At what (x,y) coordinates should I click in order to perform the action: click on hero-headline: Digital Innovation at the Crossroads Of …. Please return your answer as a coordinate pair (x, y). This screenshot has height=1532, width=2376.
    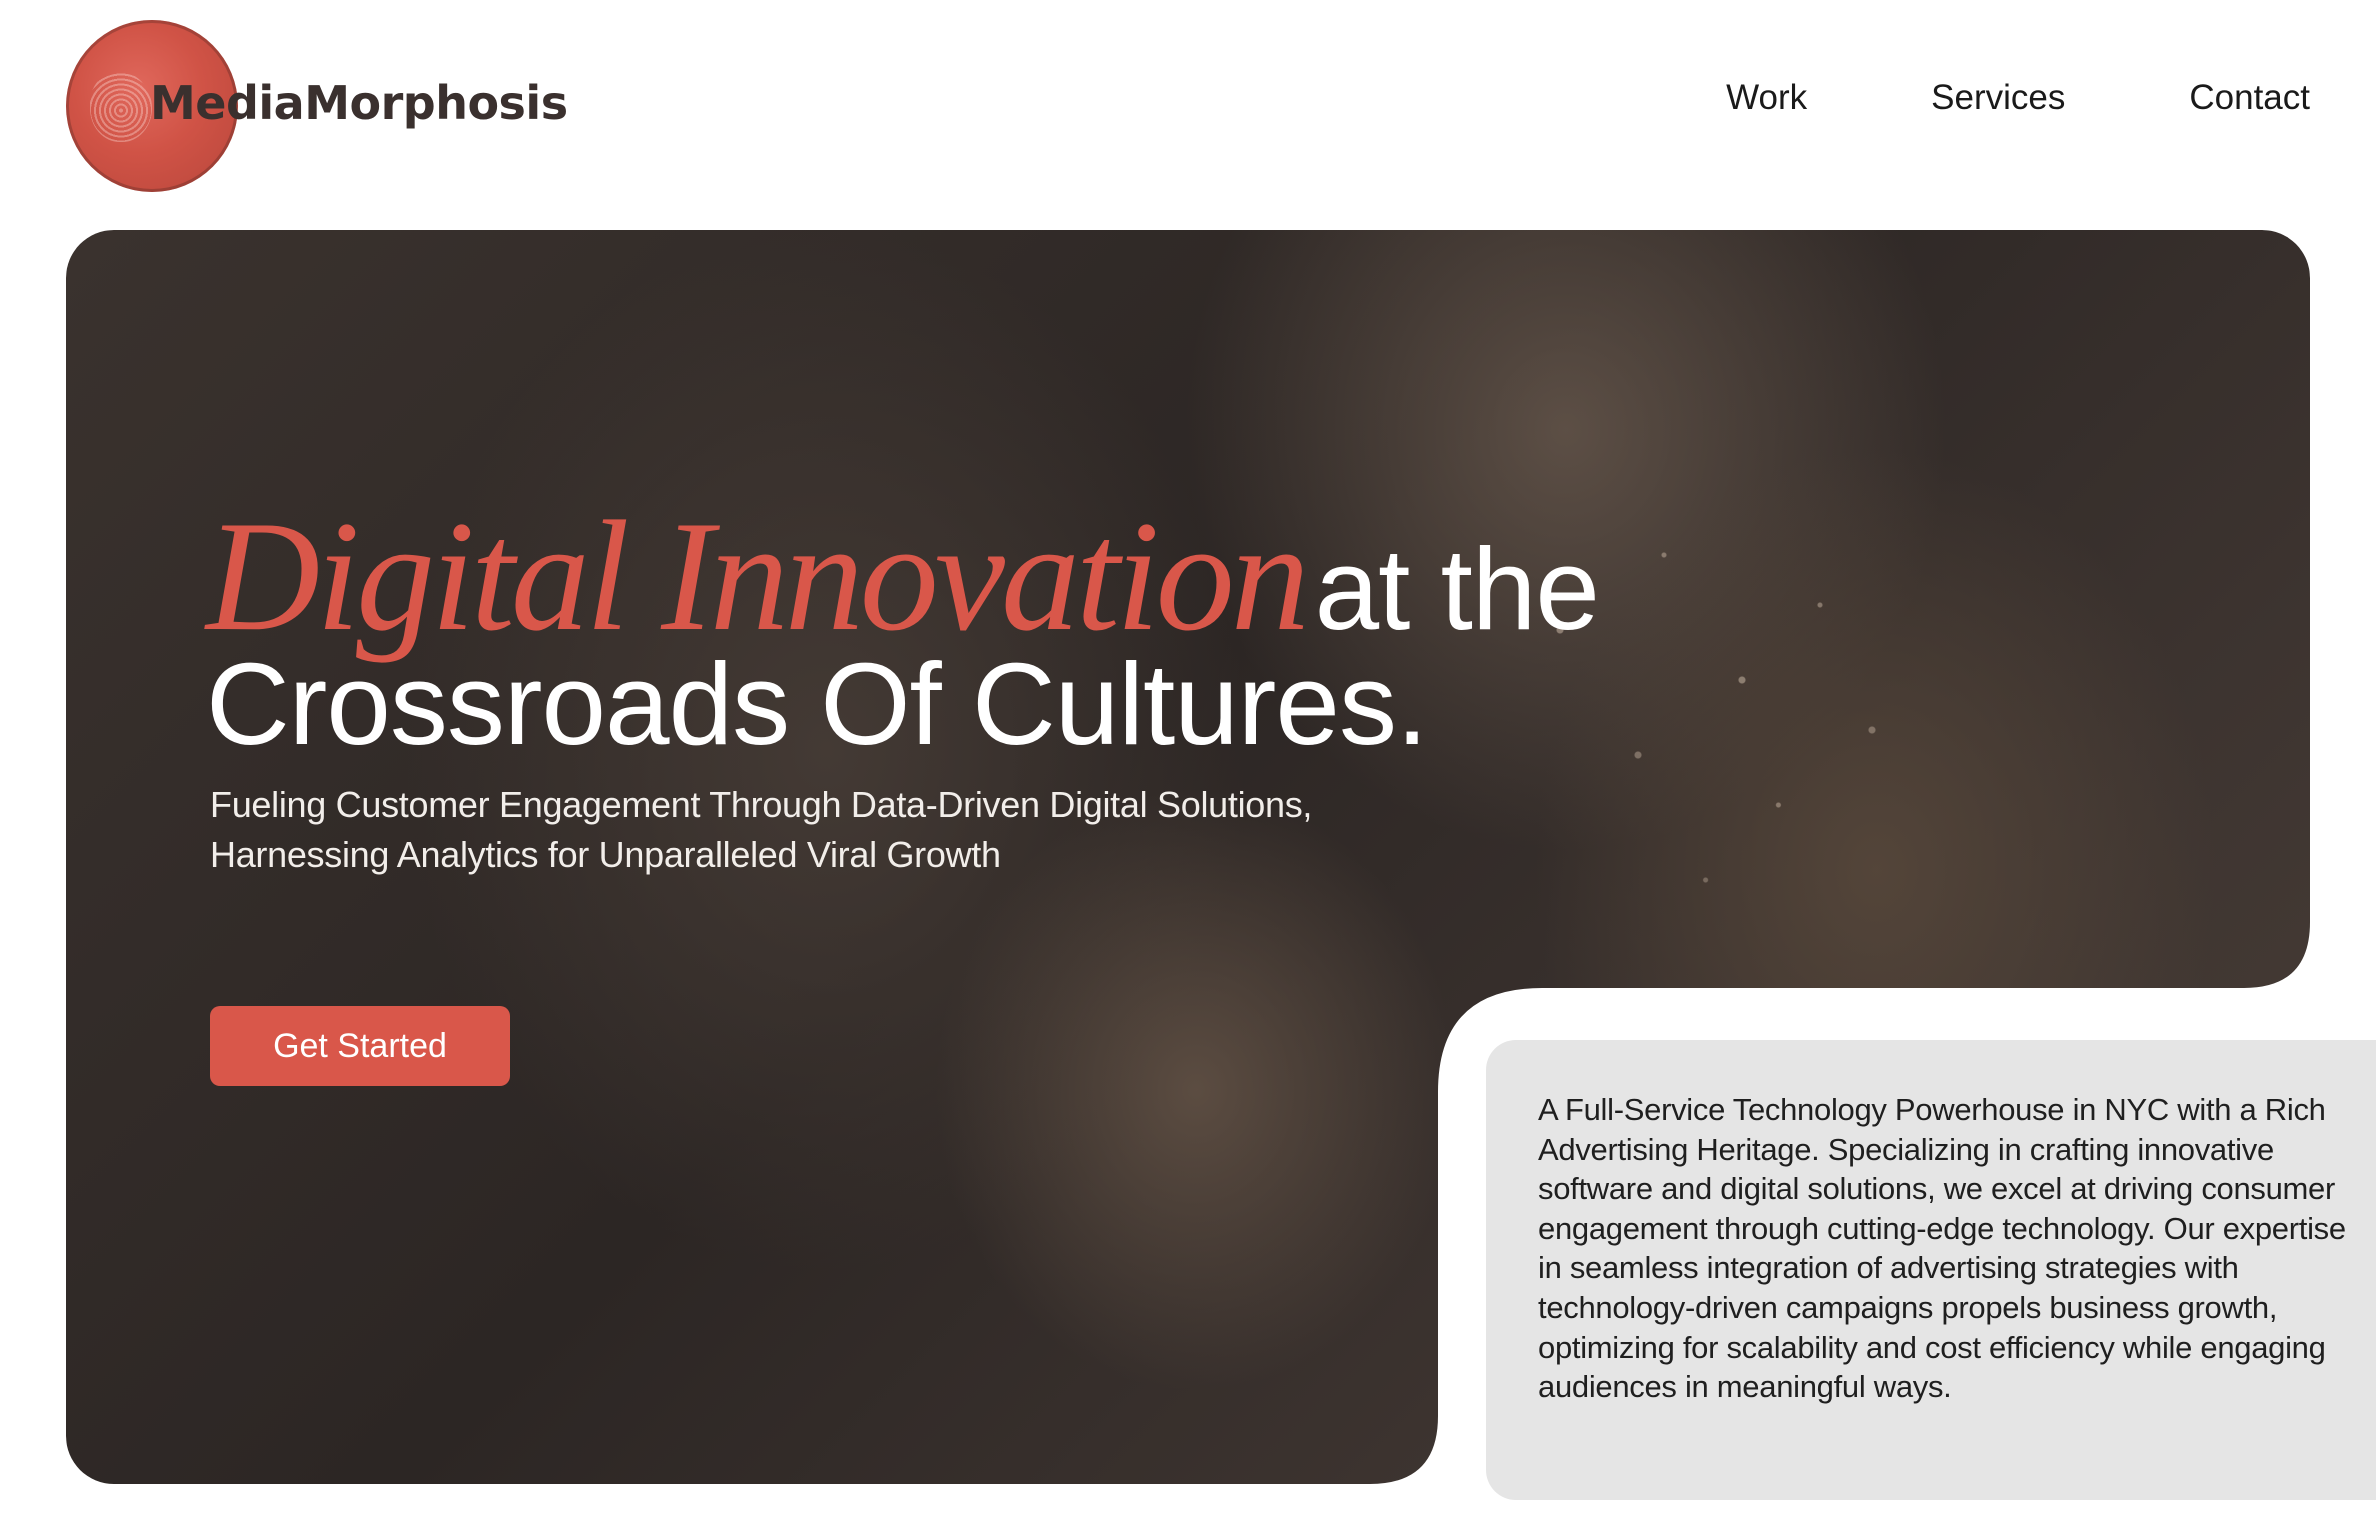
    Looking at the image, I should click on (902, 630).